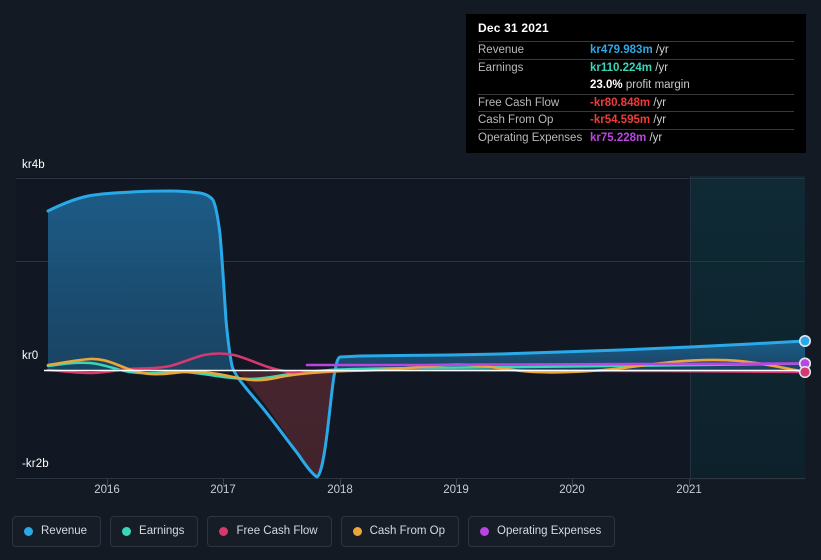  What do you see at coordinates (357, 531) in the screenshot?
I see `legend-dot-cash-from-op` at bounding box center [357, 531].